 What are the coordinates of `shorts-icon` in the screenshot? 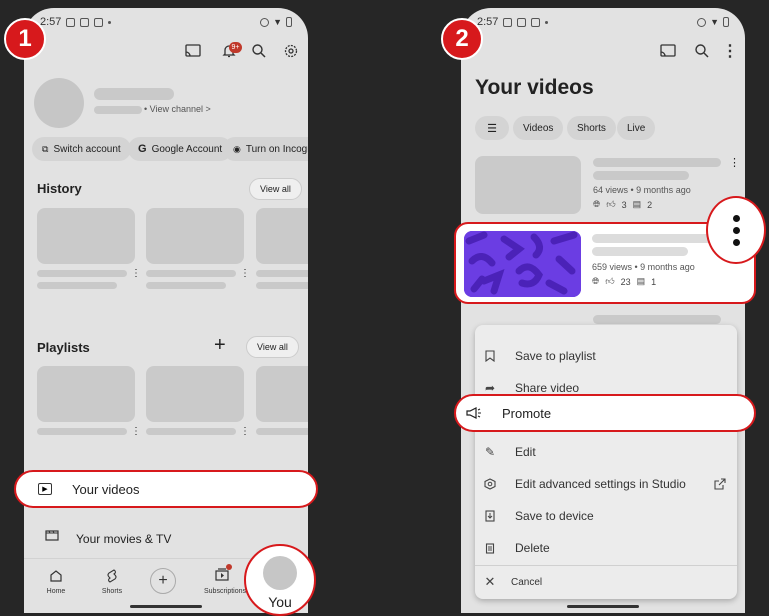 It's located at (112, 576).